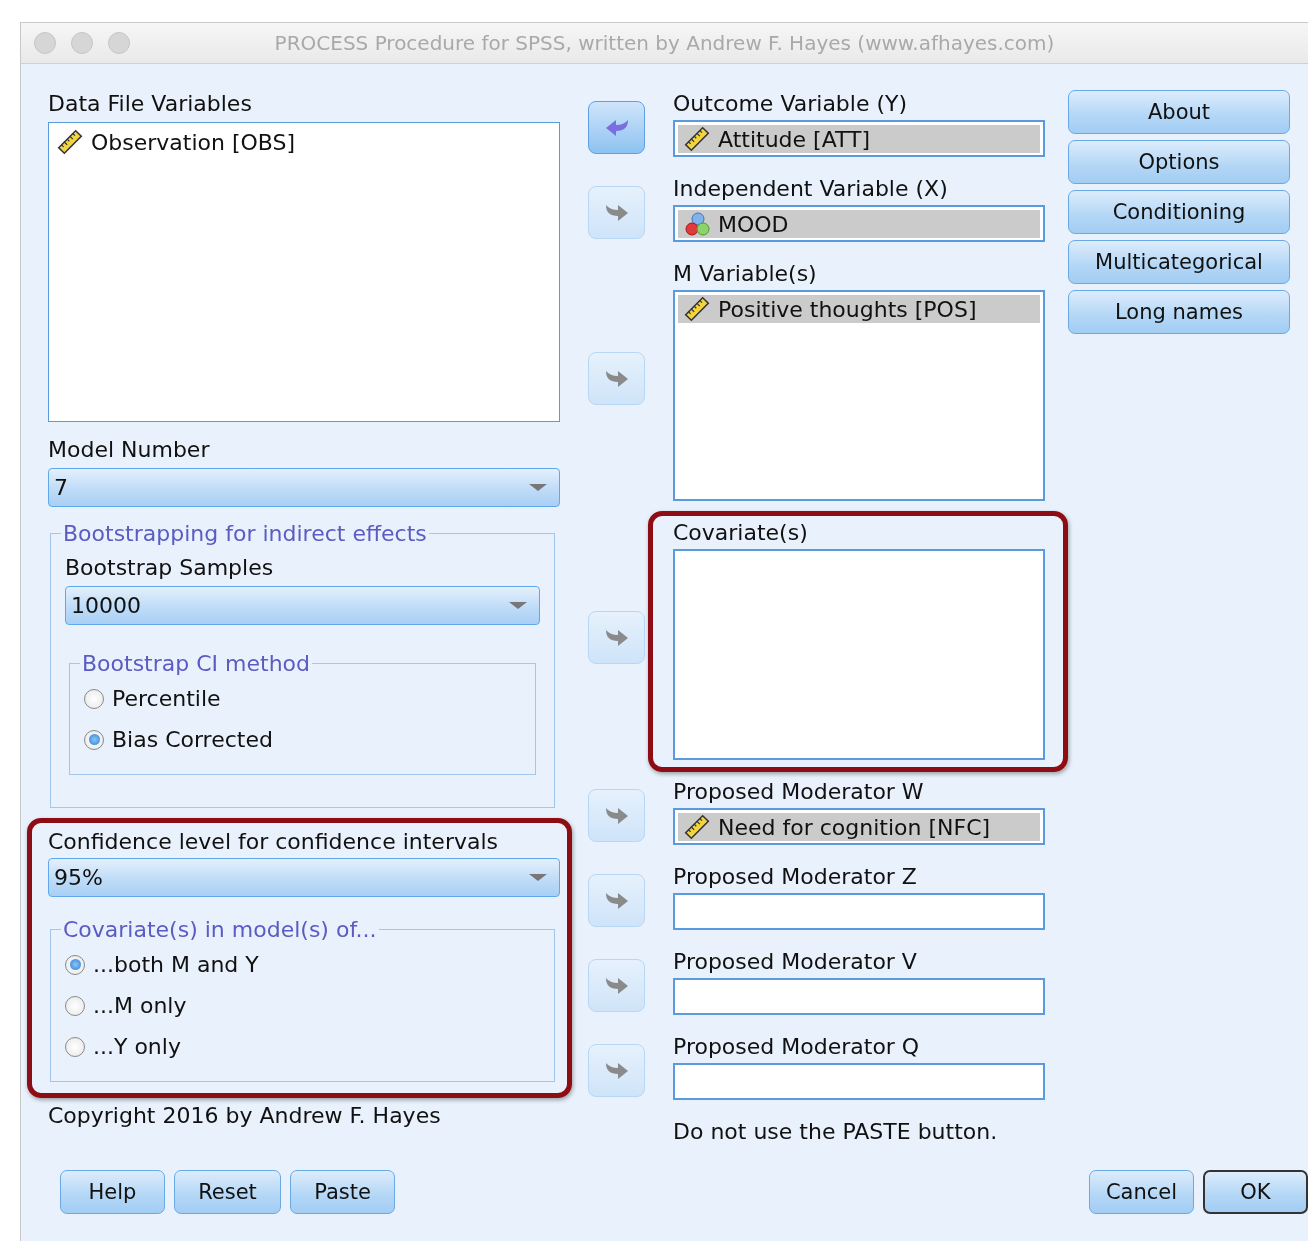 The width and height of the screenshot is (1308, 1241). Describe the element at coordinates (304, 877) in the screenshot. I see `dropdown: 95%` at that location.